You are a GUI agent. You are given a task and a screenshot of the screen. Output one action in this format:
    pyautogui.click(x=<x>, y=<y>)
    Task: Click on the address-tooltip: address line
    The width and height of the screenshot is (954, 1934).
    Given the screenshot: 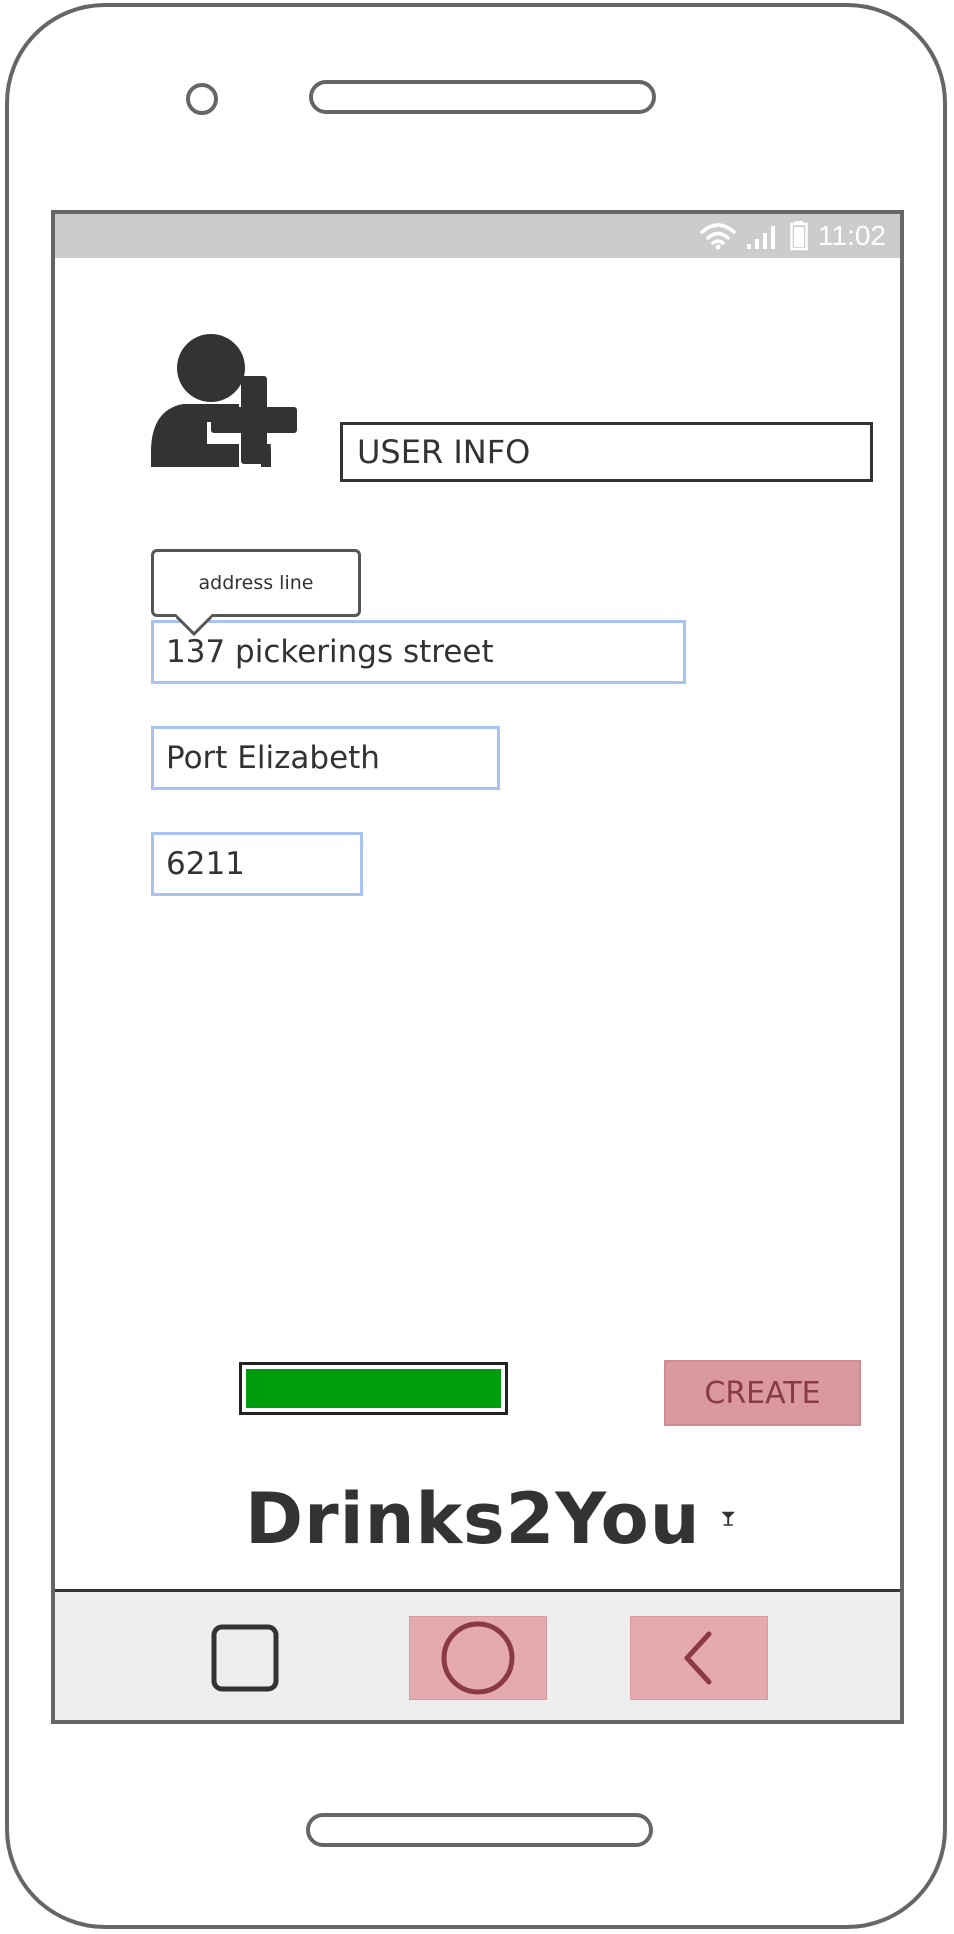 What is the action you would take?
    pyautogui.click(x=256, y=583)
    